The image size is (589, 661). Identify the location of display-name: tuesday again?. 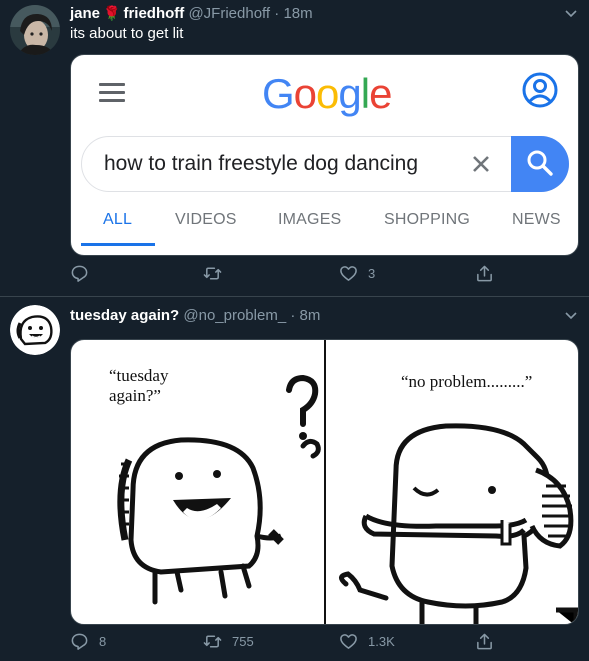
(124, 315).